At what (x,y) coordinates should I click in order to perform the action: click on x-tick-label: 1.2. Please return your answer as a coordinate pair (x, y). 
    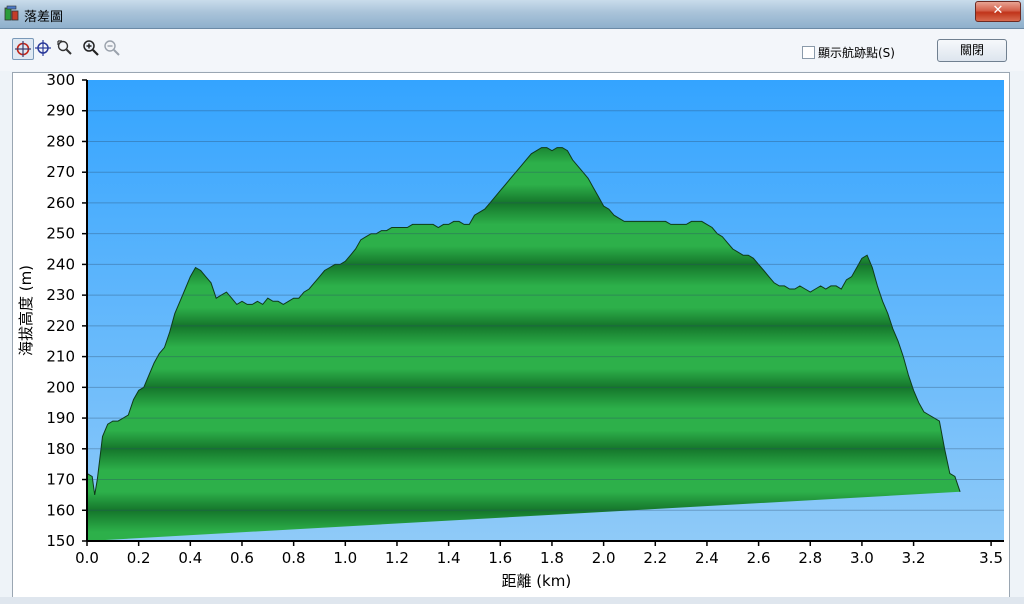
    Looking at the image, I should click on (397, 558).